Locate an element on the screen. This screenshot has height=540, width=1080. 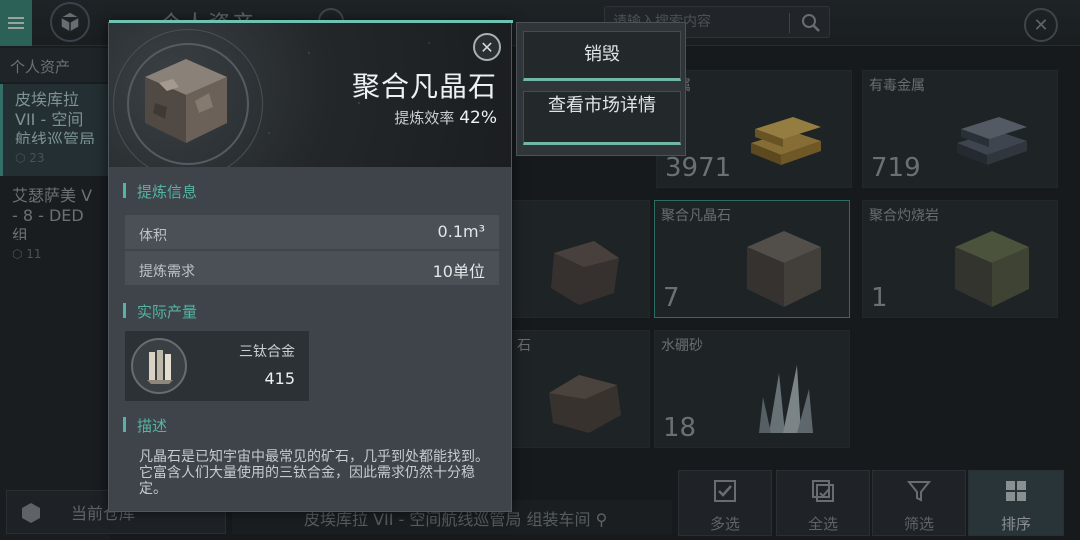
requirement-row: 提炼需求 10单位 is located at coordinates (312, 268).